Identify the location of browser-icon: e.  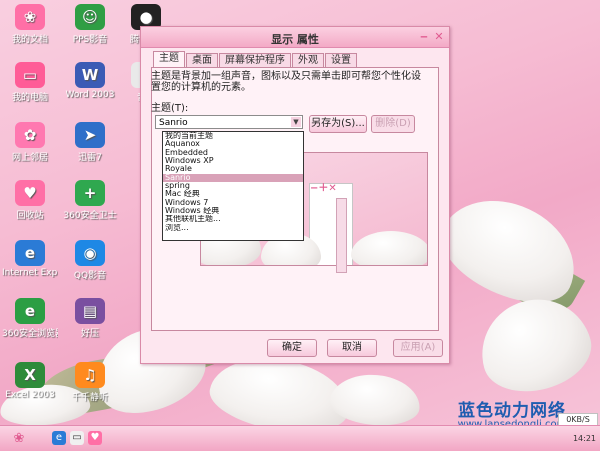
(30, 311).